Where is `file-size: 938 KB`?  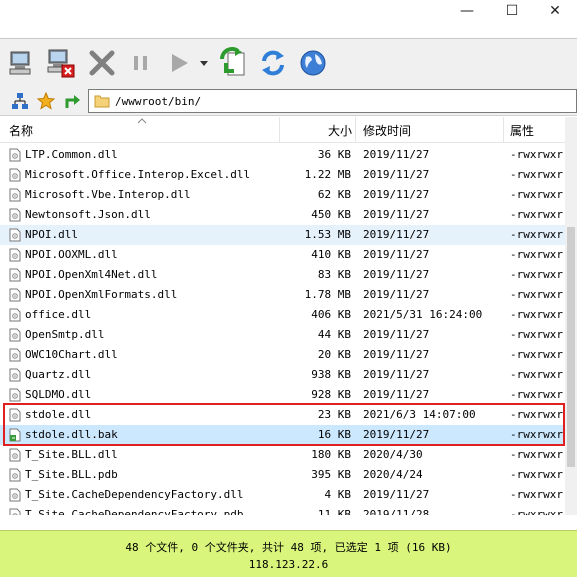
file-size: 938 KB is located at coordinates (331, 374).